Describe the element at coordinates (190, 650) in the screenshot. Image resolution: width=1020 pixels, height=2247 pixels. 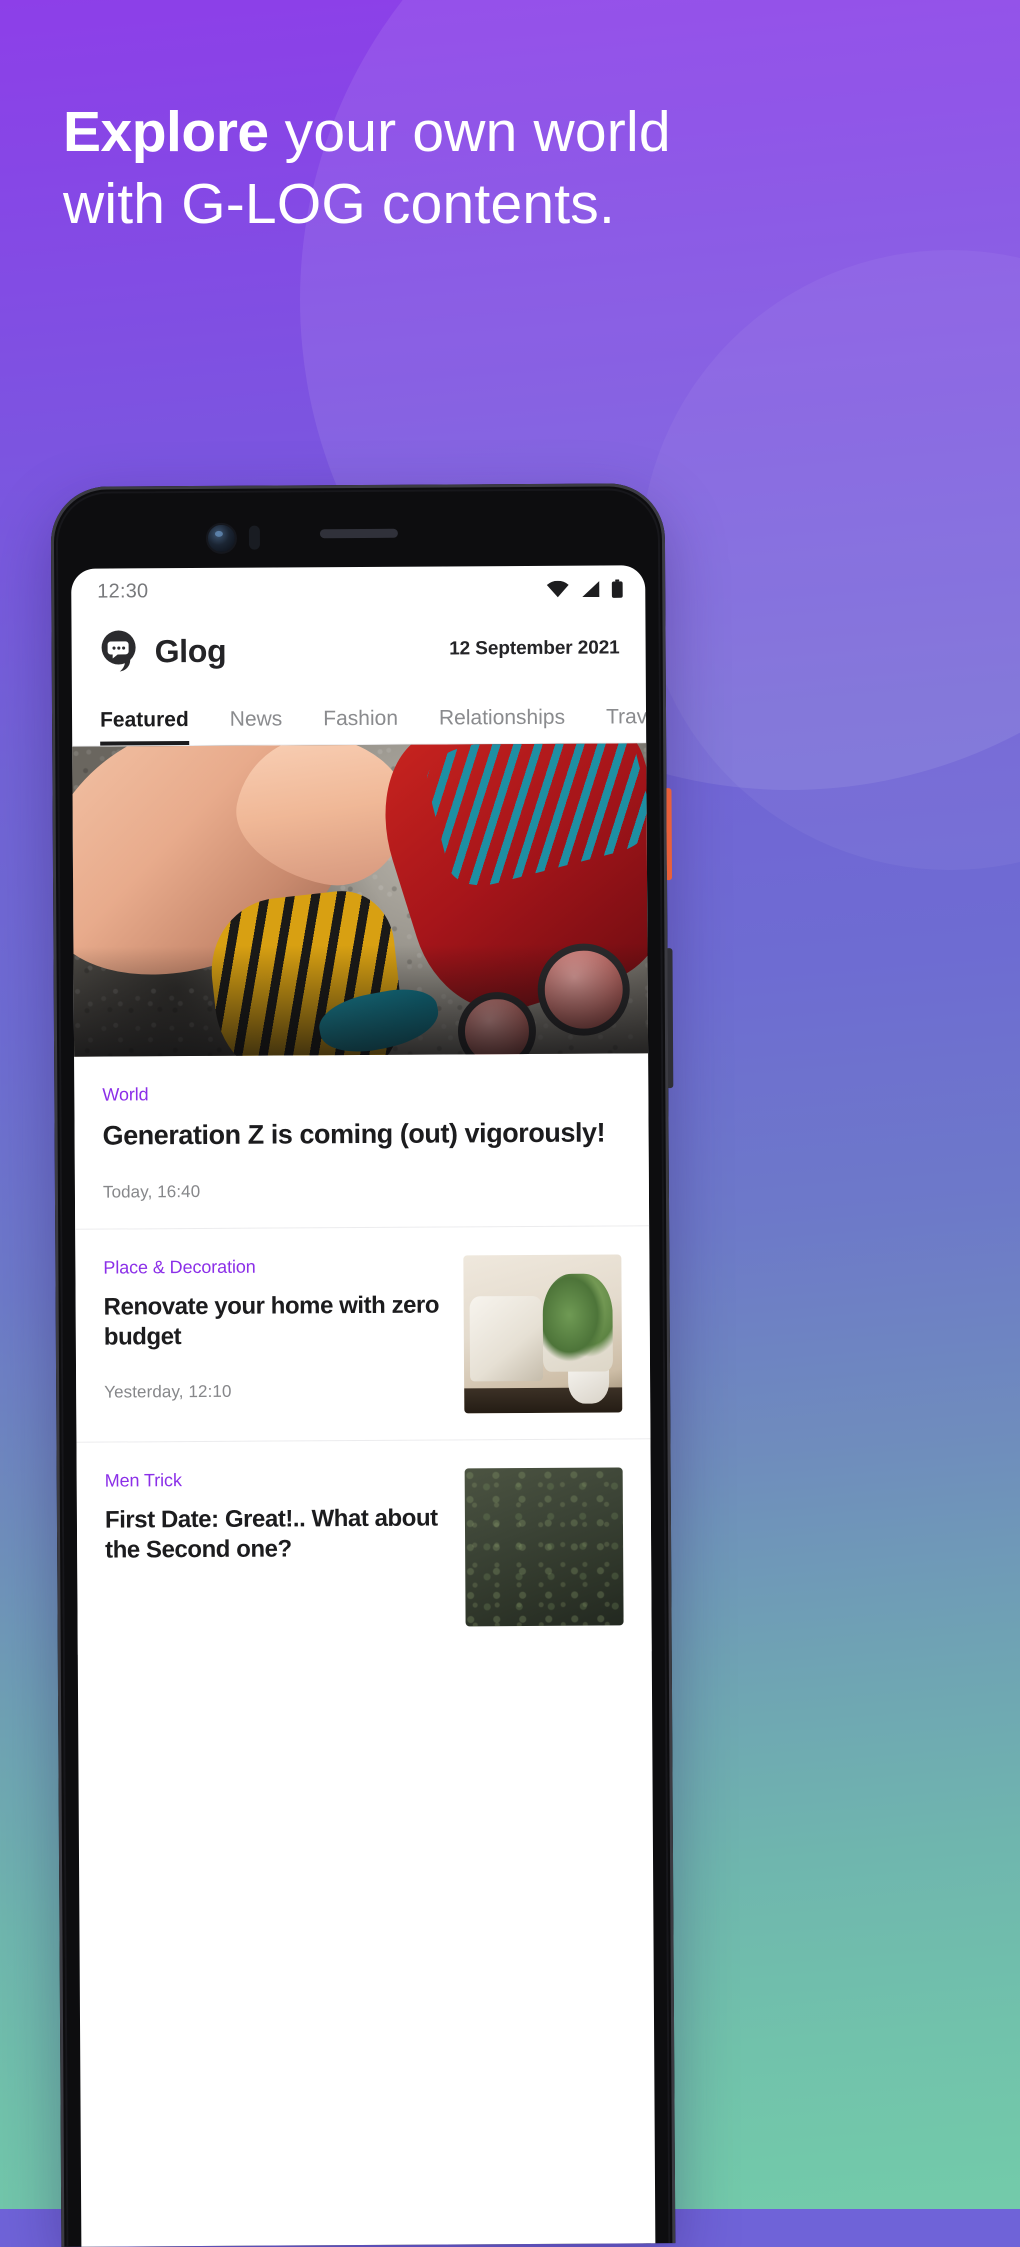
I see `brand-name: Glog` at that location.